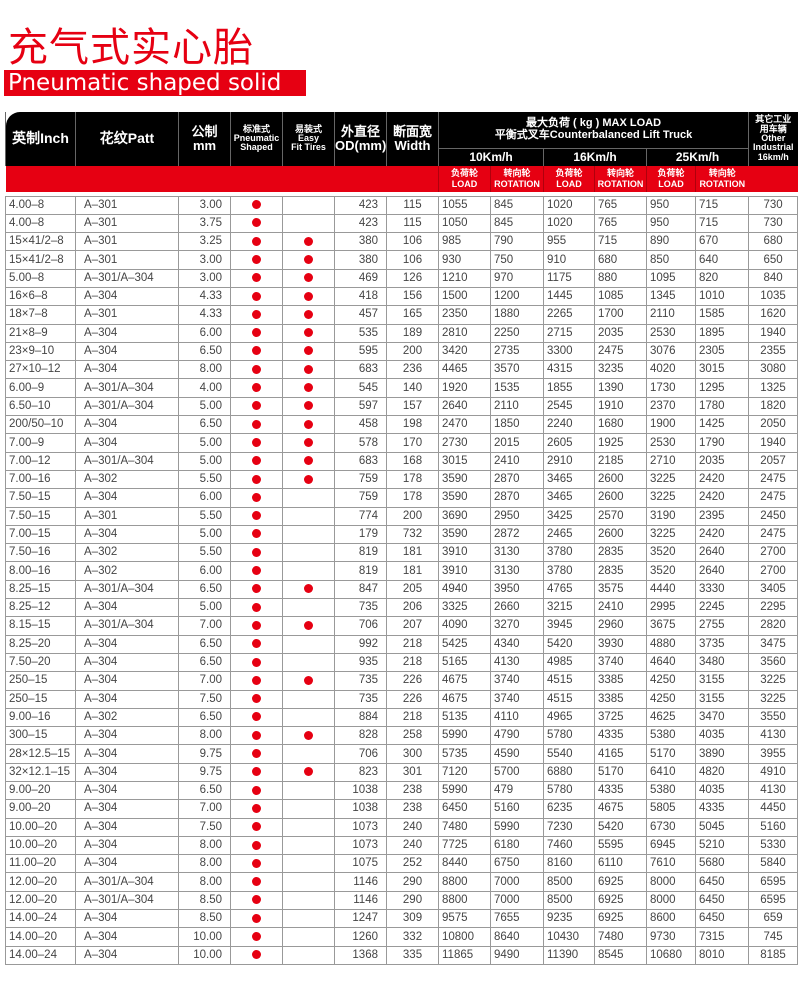  Describe the element at coordinates (155, 96) in the screenshot. I see `page-title-english: Pneumatic shaped solid tyre` at that location.